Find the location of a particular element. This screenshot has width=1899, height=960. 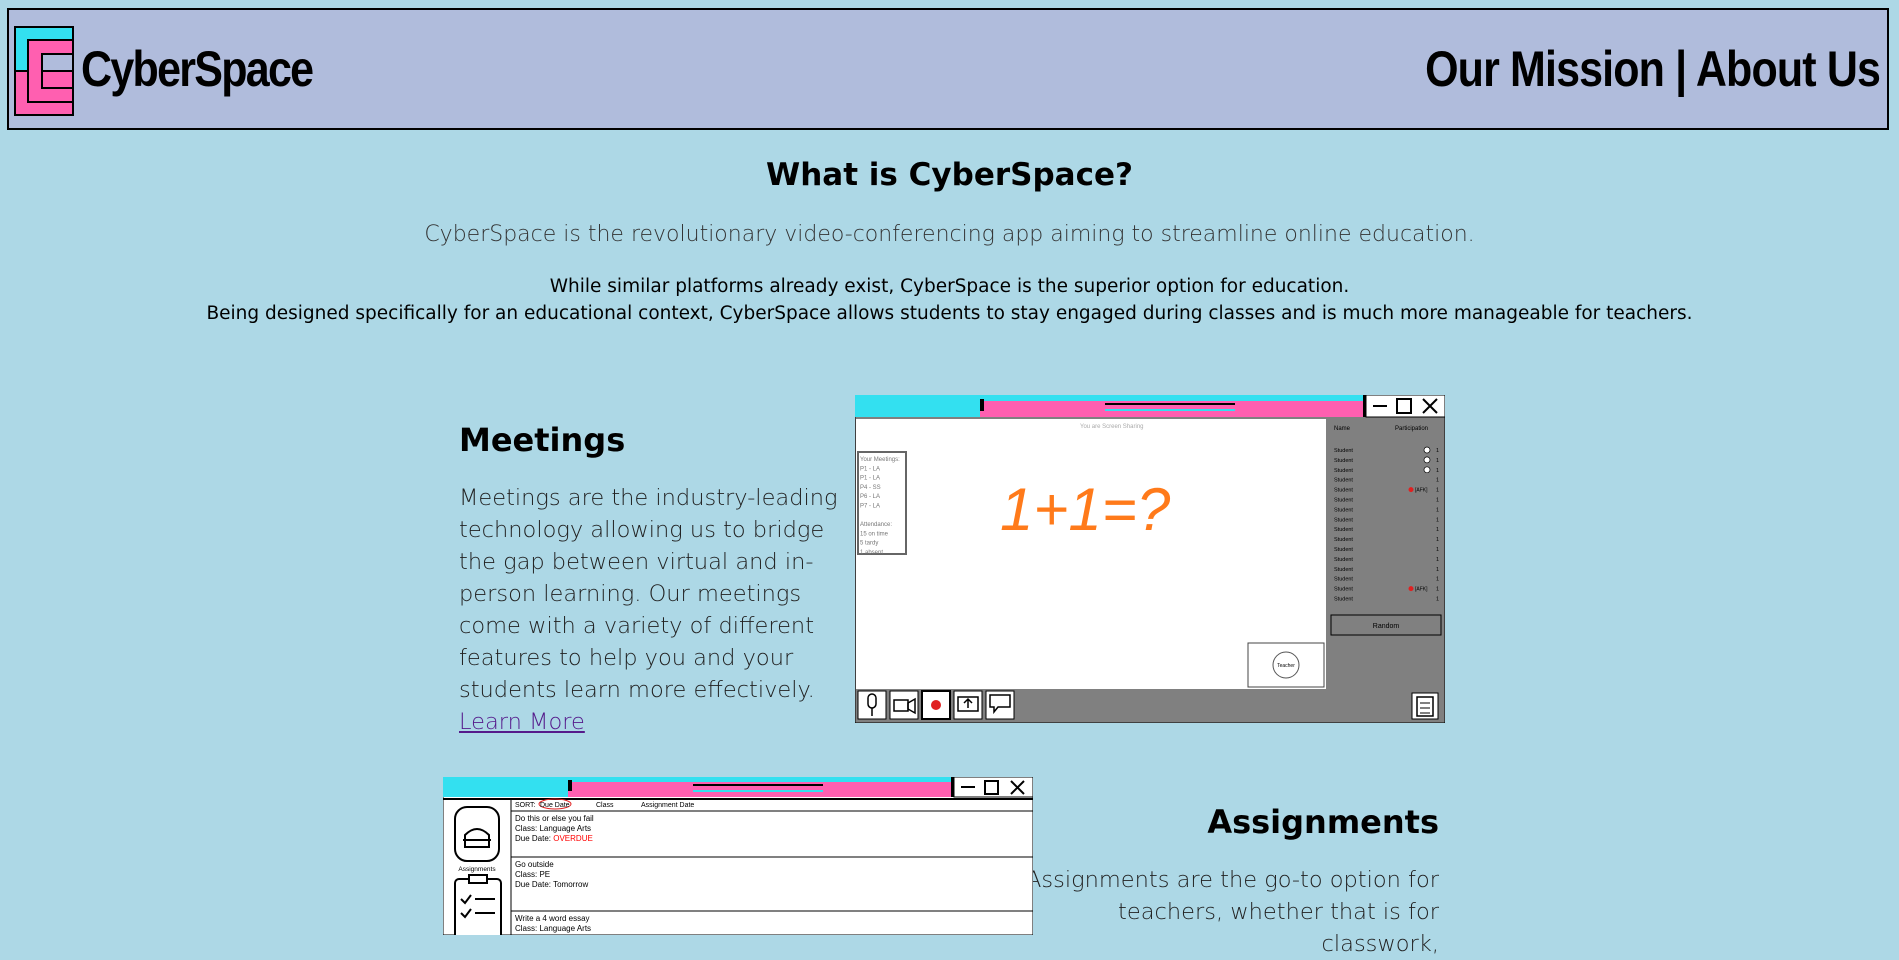

nav-our-mission: Our Mission is located at coordinates (1545, 69).